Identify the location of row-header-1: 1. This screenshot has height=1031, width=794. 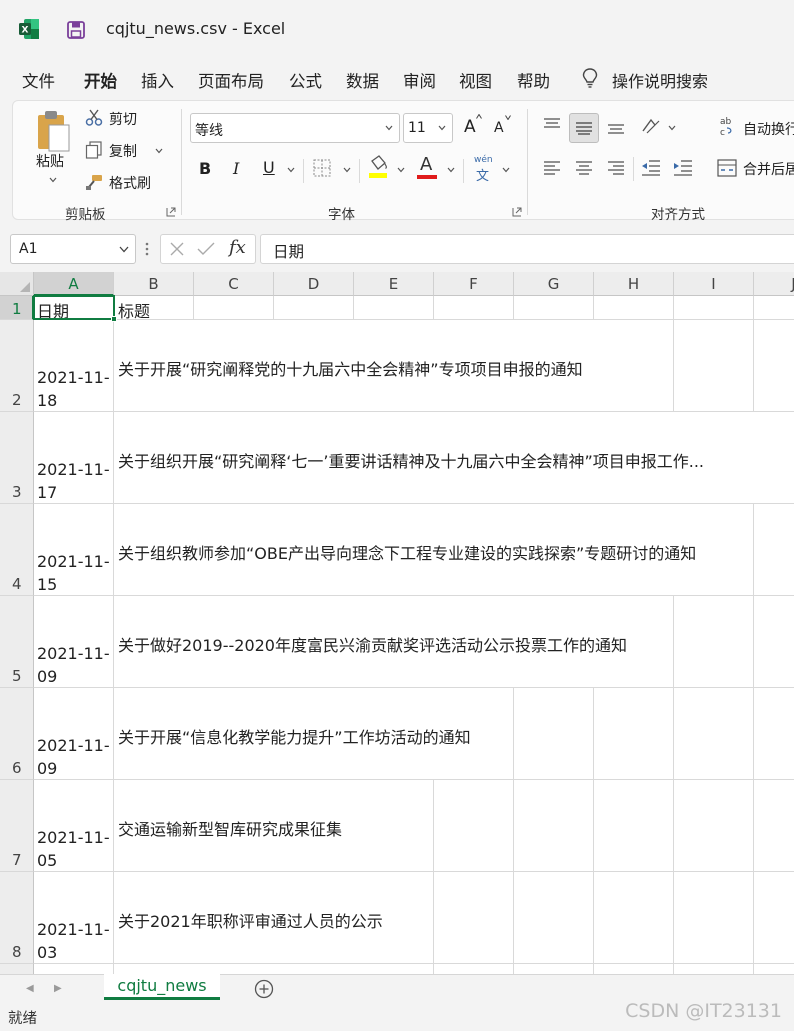
(17, 308).